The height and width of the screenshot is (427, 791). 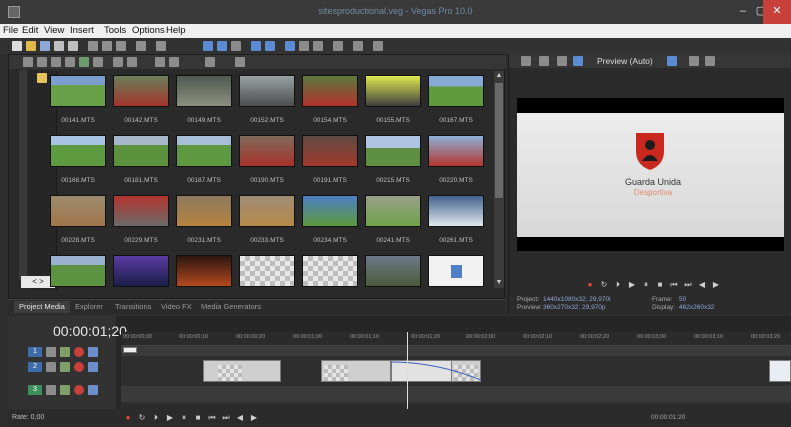 What do you see at coordinates (42, 78) in the screenshot?
I see `folder-icon` at bounding box center [42, 78].